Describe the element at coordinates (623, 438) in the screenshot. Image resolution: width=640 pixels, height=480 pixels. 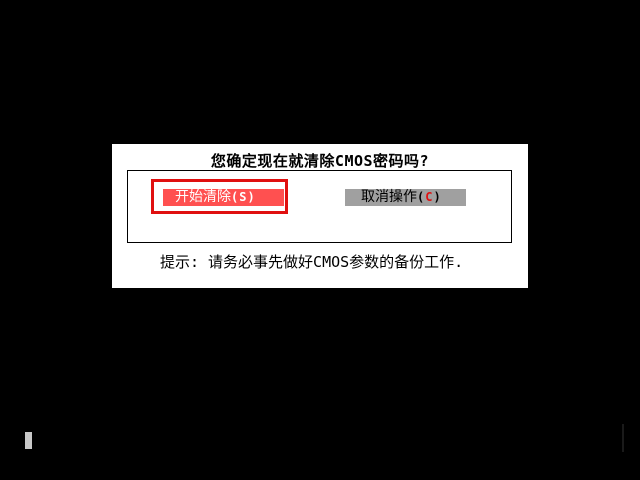
I see `corner-marker` at that location.